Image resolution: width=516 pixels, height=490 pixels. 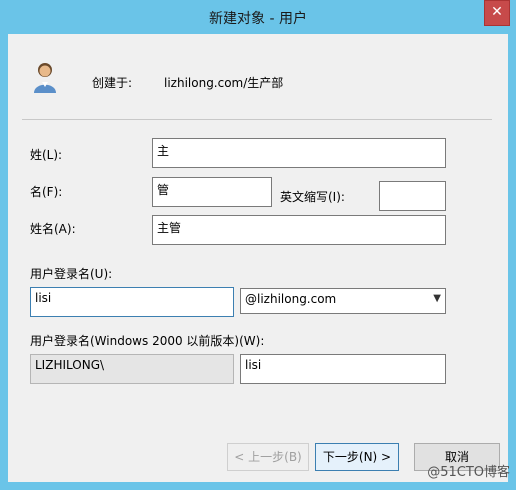 What do you see at coordinates (45, 77) in the screenshot?
I see `user-icon` at bounding box center [45, 77].